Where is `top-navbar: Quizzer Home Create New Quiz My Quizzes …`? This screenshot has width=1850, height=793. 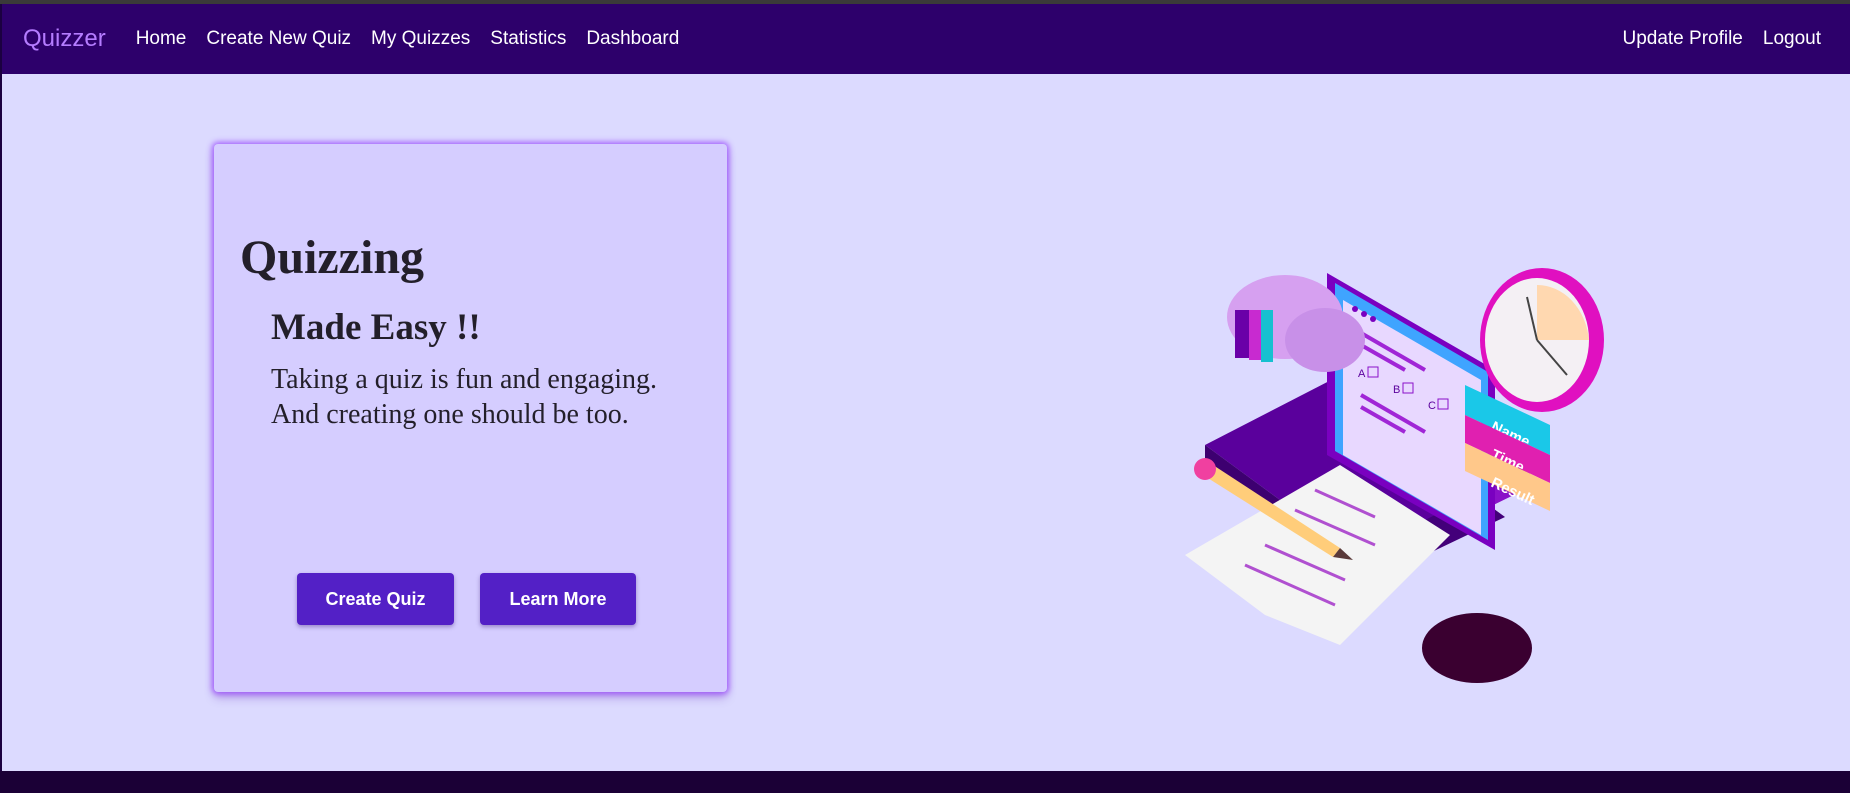 top-navbar: Quizzer Home Create New Quiz My Quizzes … is located at coordinates (925, 39).